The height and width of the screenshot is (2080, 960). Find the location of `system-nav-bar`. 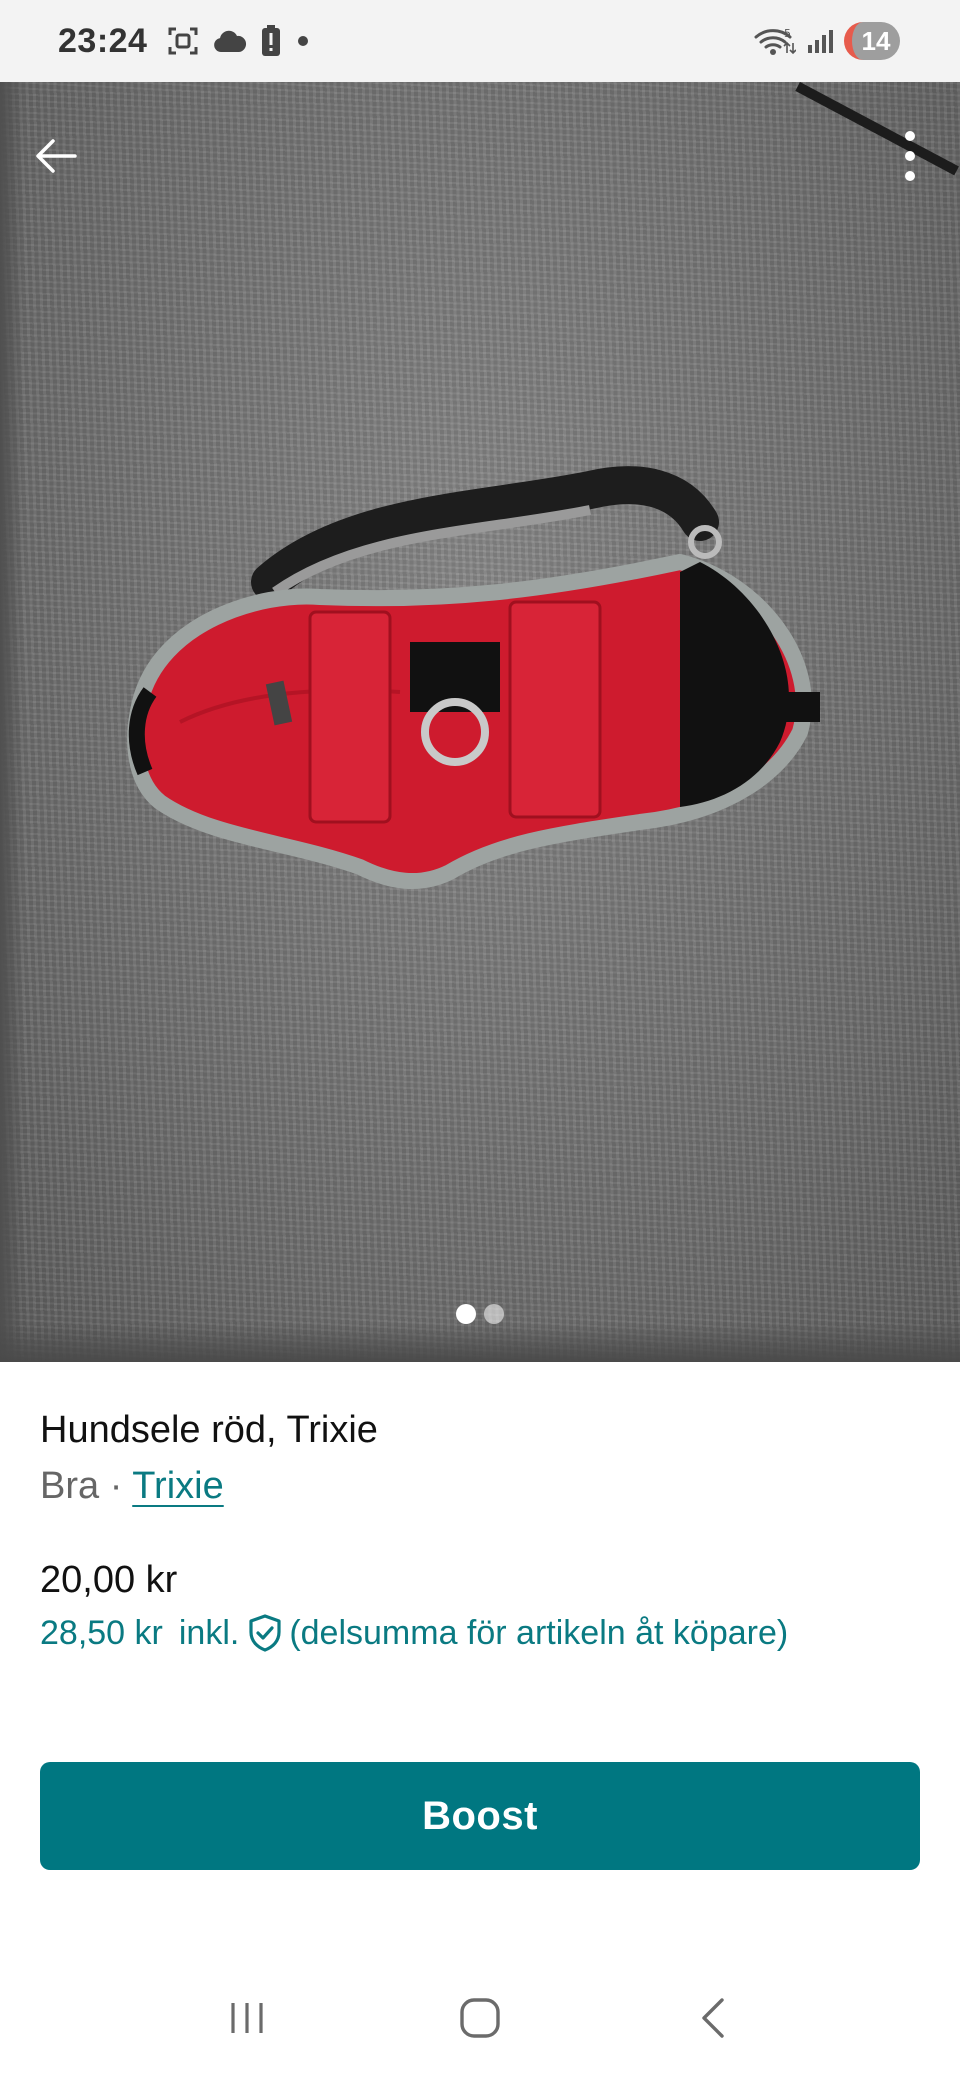

system-nav-bar is located at coordinates (480, 2018).